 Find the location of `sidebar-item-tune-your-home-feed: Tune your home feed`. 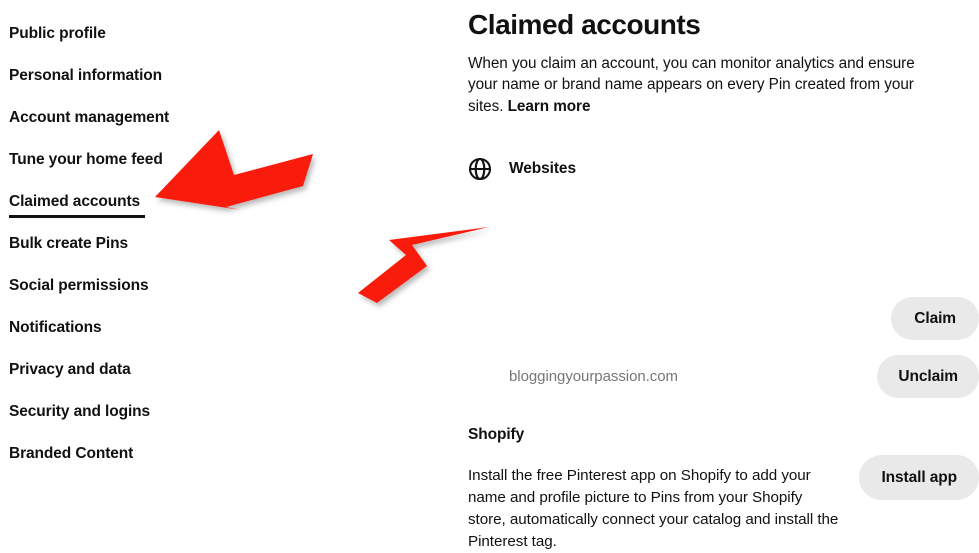

sidebar-item-tune-your-home-feed: Tune your home feed is located at coordinates (170, 160).